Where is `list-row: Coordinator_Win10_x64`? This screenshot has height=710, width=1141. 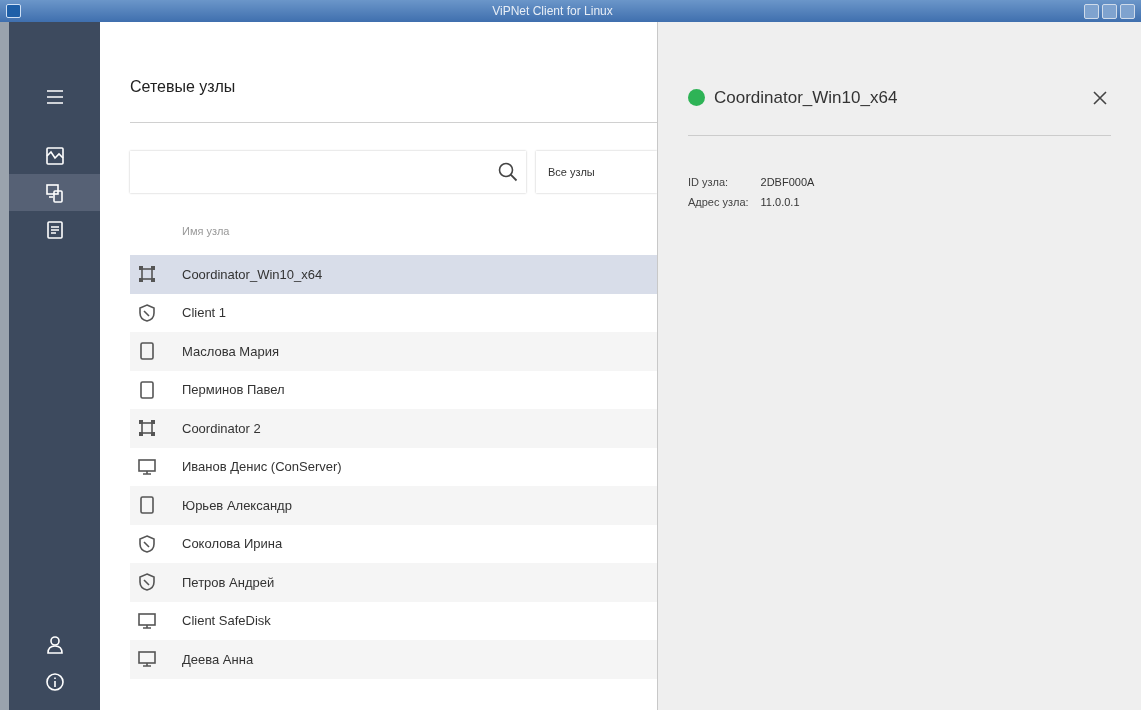 list-row: Coordinator_Win10_x64 is located at coordinates (393, 274).